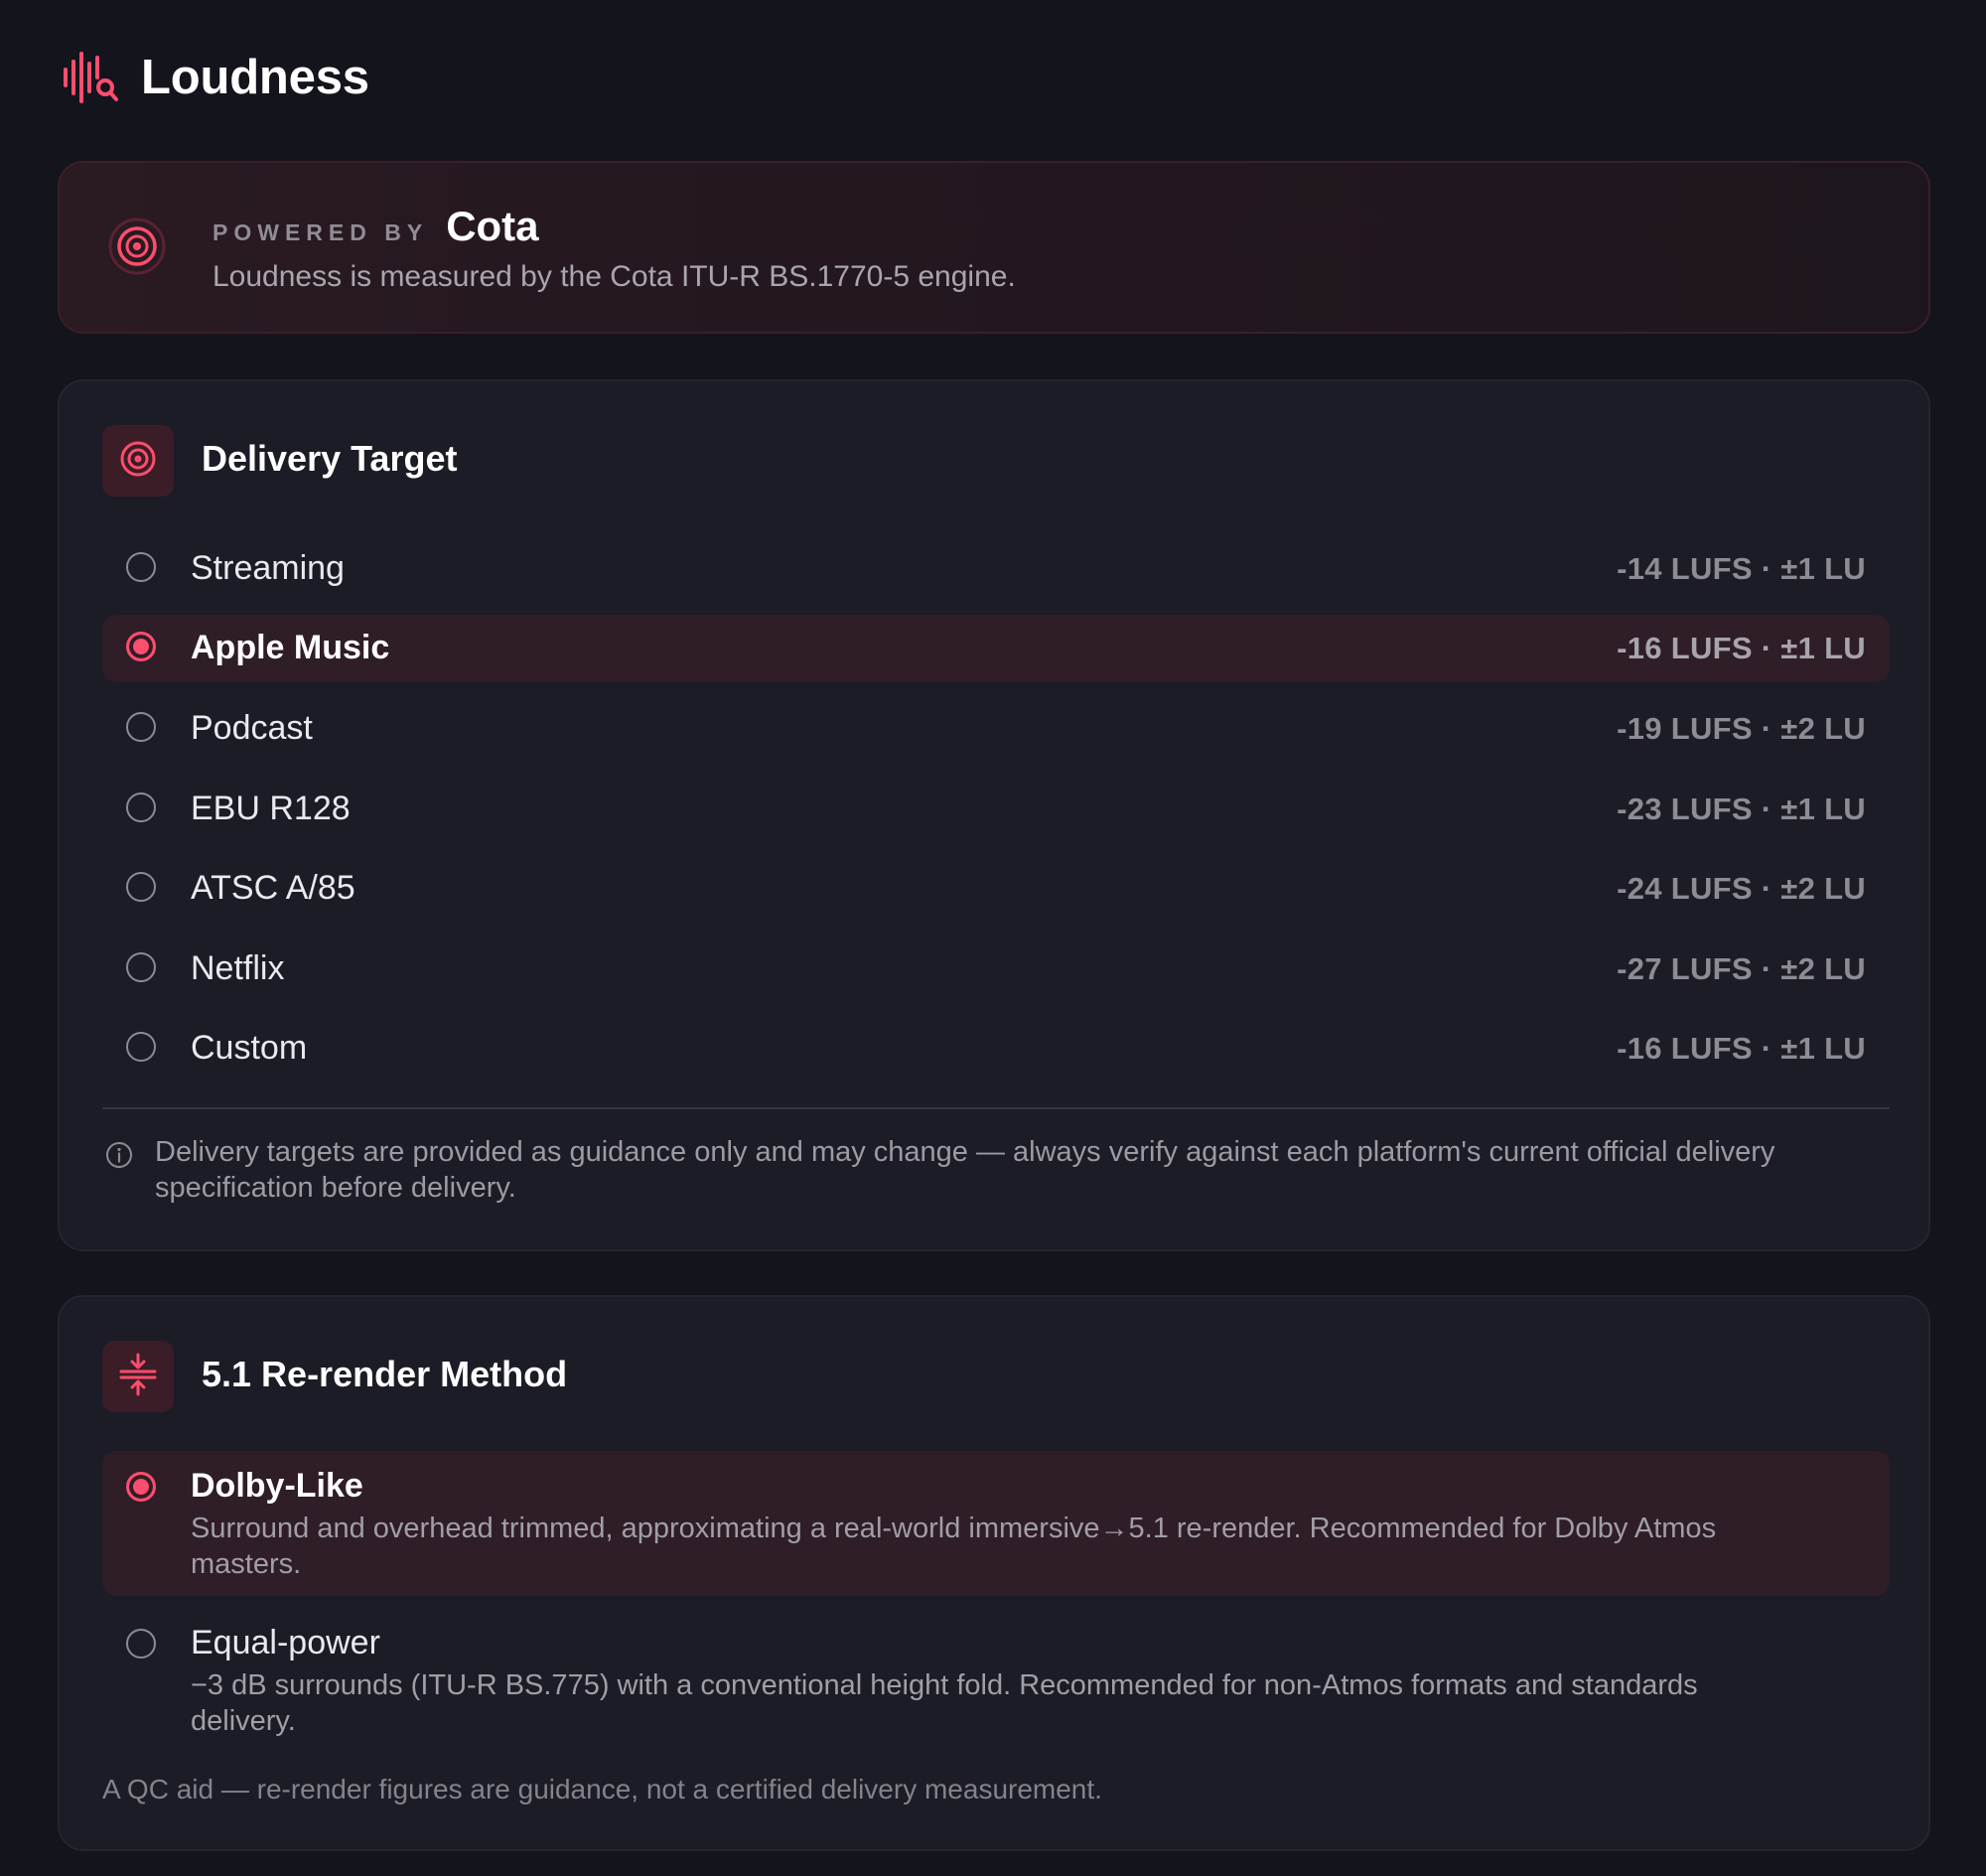 This screenshot has width=1986, height=1876. I want to click on delivery-option-custom: Custom -16 LUFS · ±1 LU, so click(996, 1048).